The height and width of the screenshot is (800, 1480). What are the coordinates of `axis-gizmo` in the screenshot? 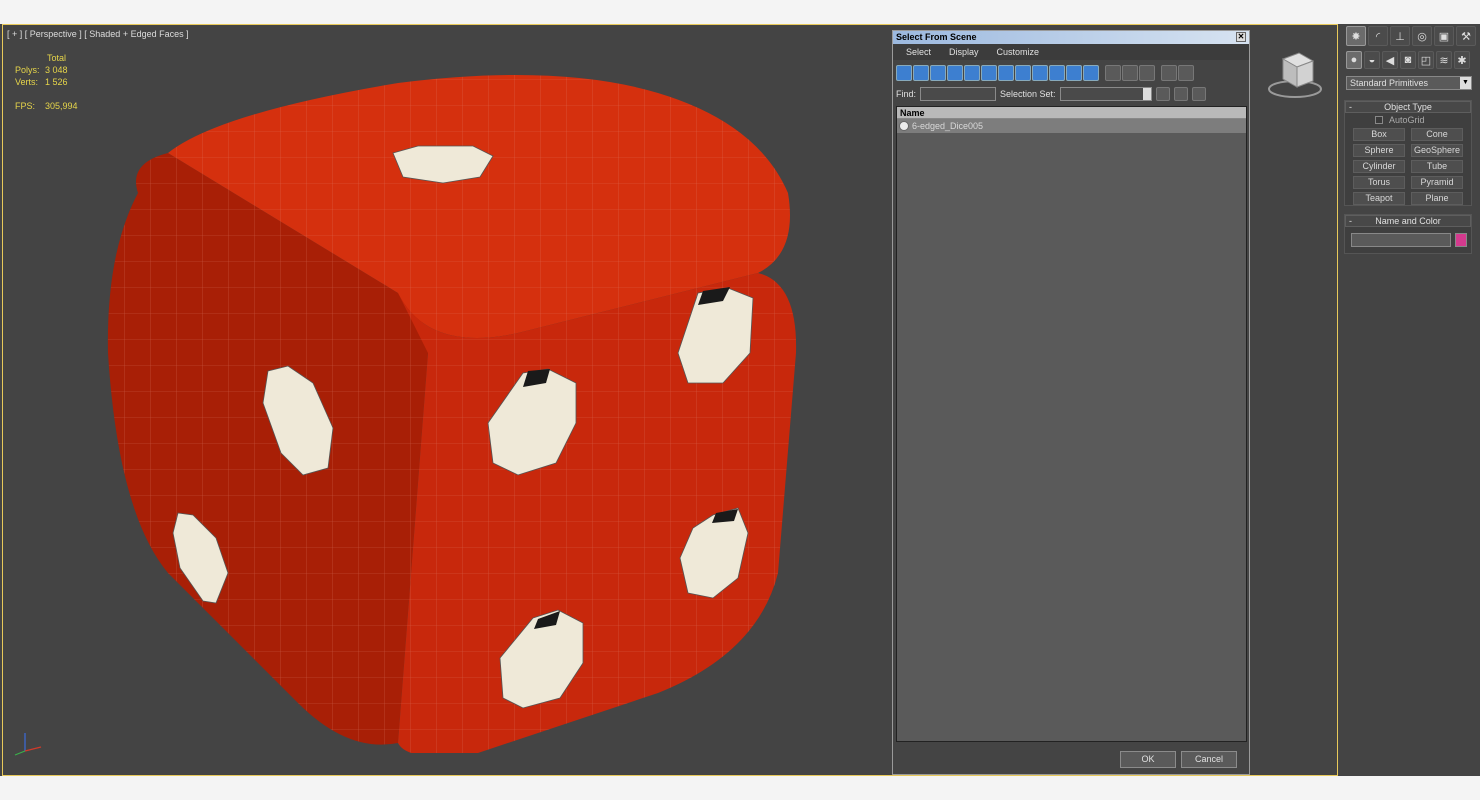 It's located at (28, 744).